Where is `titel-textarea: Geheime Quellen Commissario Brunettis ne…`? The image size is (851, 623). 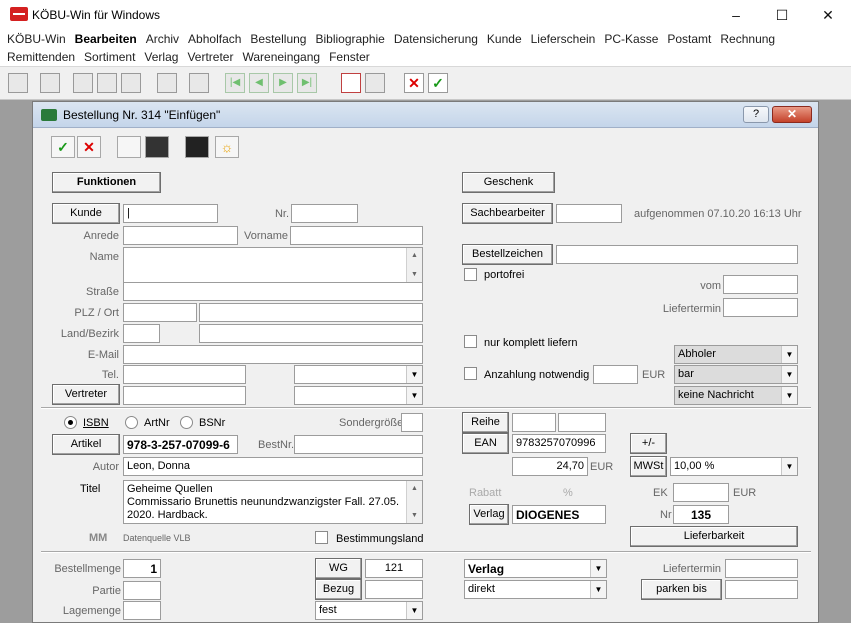
titel-textarea: Geheime Quellen Commissario Brunettis ne… is located at coordinates (273, 502).